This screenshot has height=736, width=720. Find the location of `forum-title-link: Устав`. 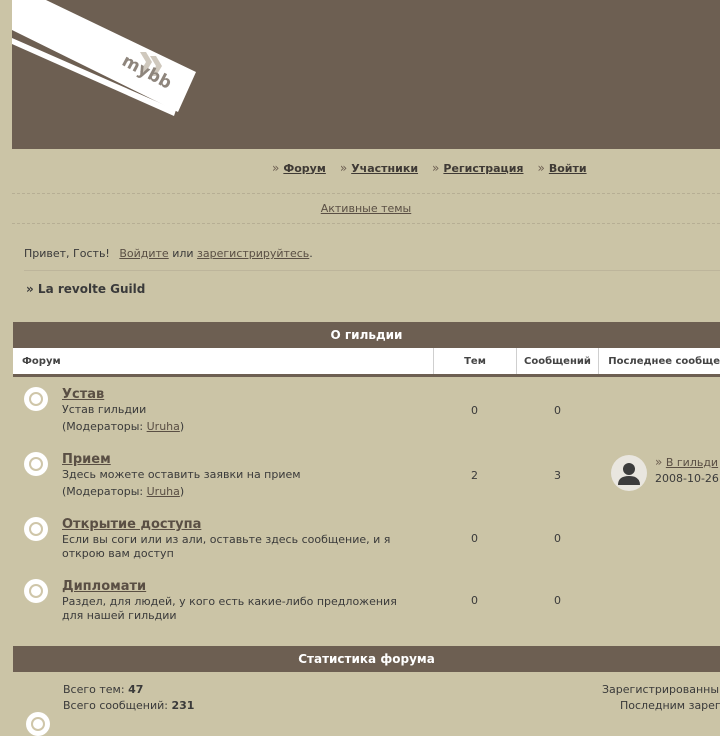

forum-title-link: Устав is located at coordinates (83, 394).